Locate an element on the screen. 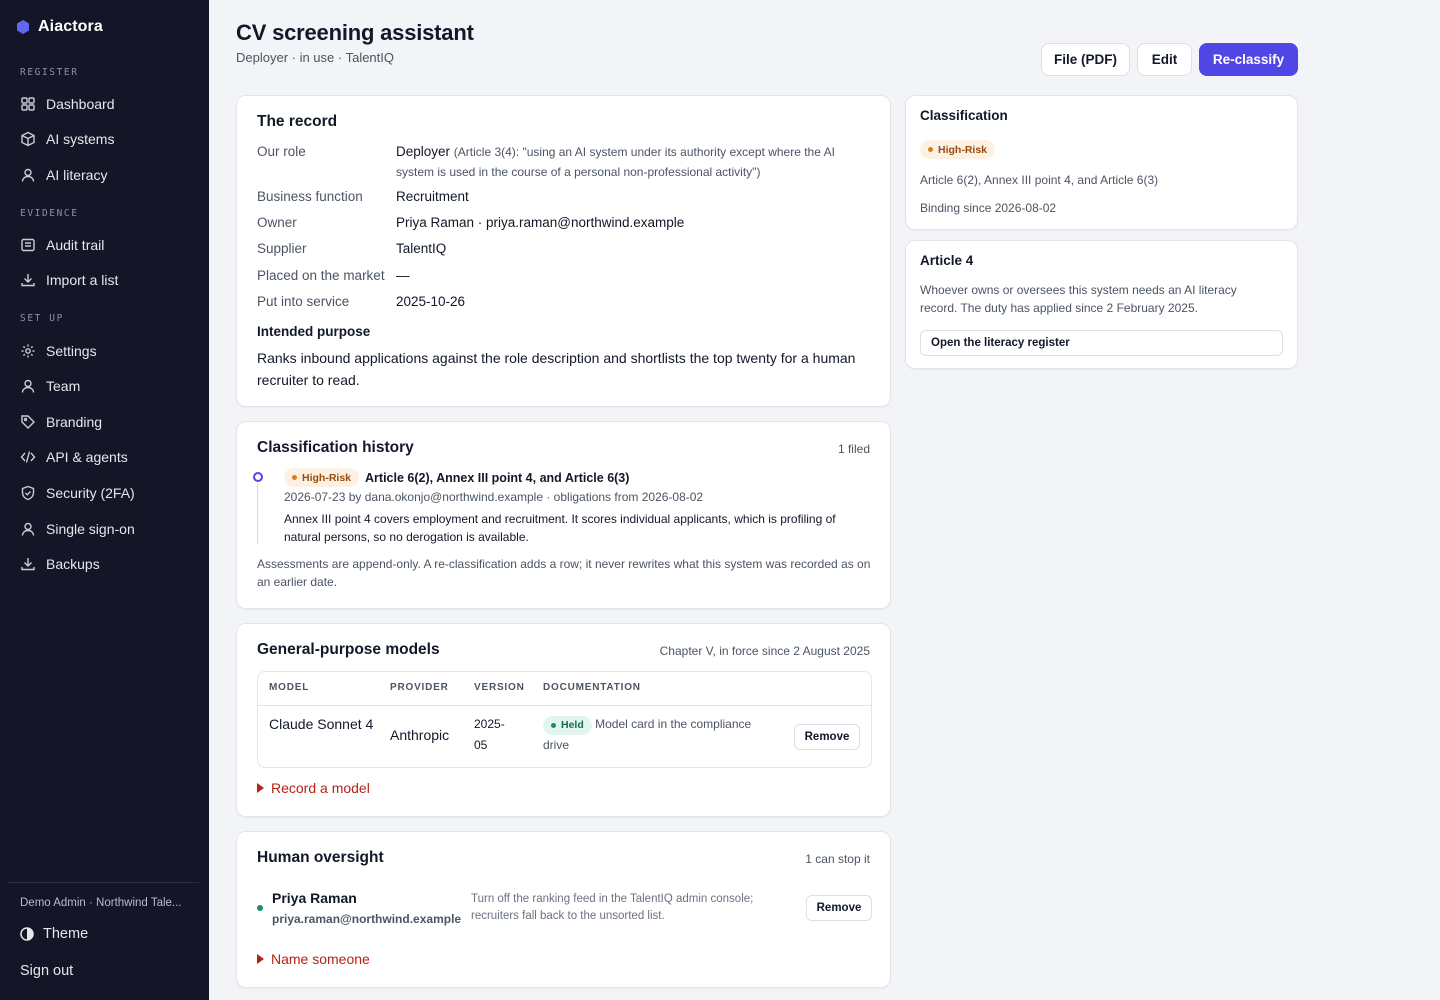 This screenshot has width=1440, height=1000. sidebar-item-sso: Single sign-on is located at coordinates (105, 529).